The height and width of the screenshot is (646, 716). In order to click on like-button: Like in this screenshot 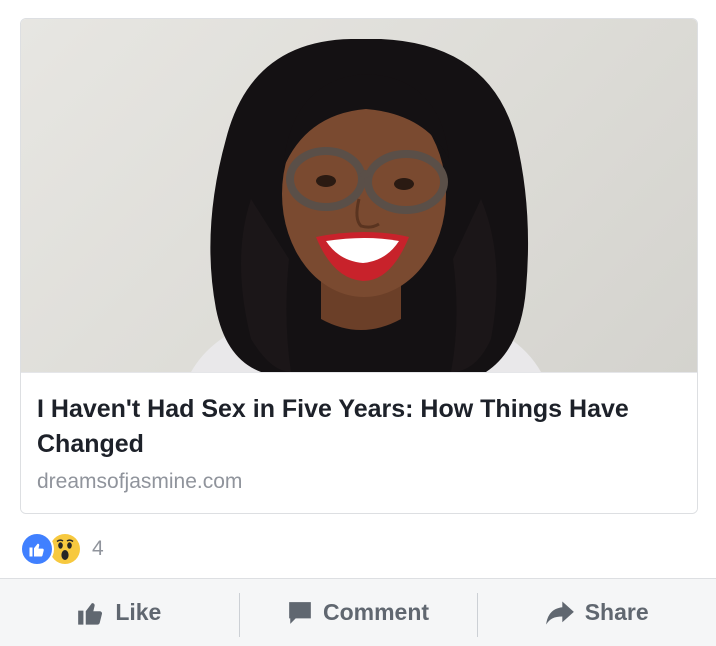, I will do `click(119, 612)`.